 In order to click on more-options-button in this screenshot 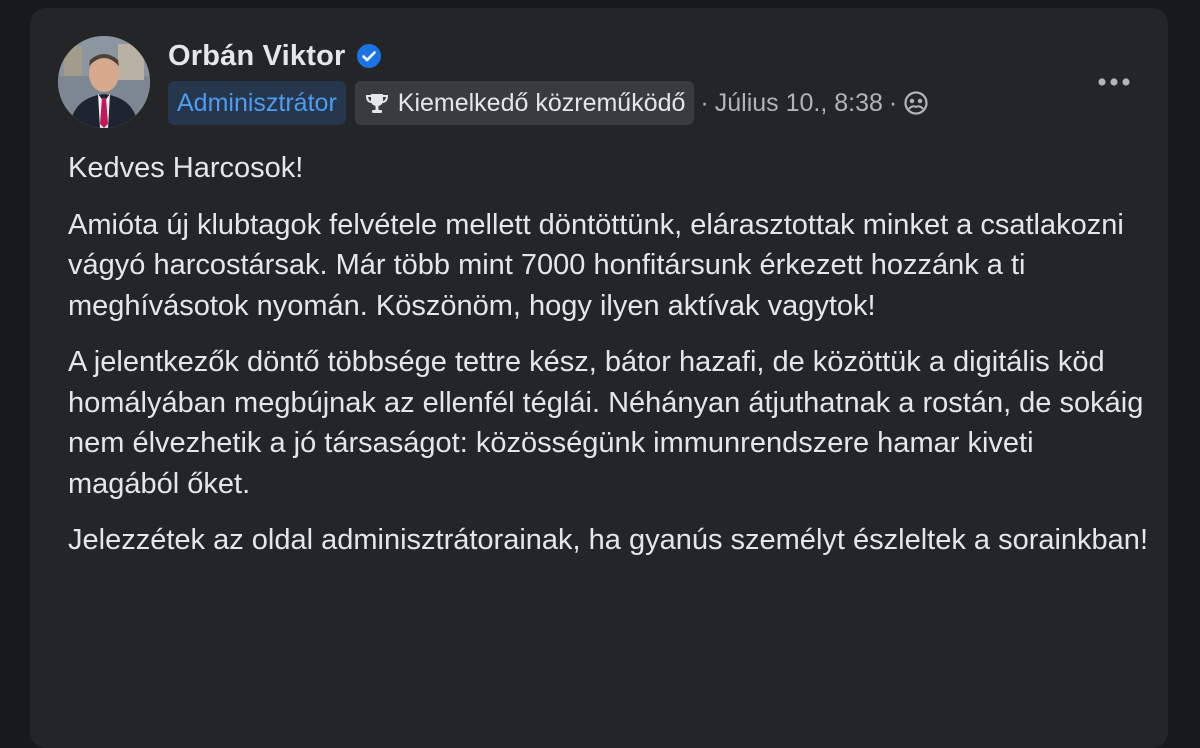, I will do `click(1114, 82)`.